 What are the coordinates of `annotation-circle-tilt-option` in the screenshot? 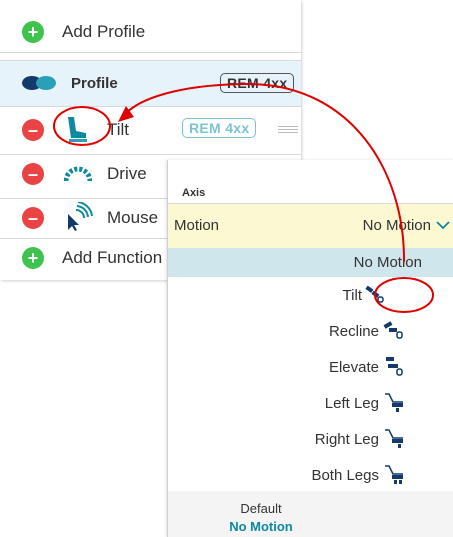 It's located at (404, 295).